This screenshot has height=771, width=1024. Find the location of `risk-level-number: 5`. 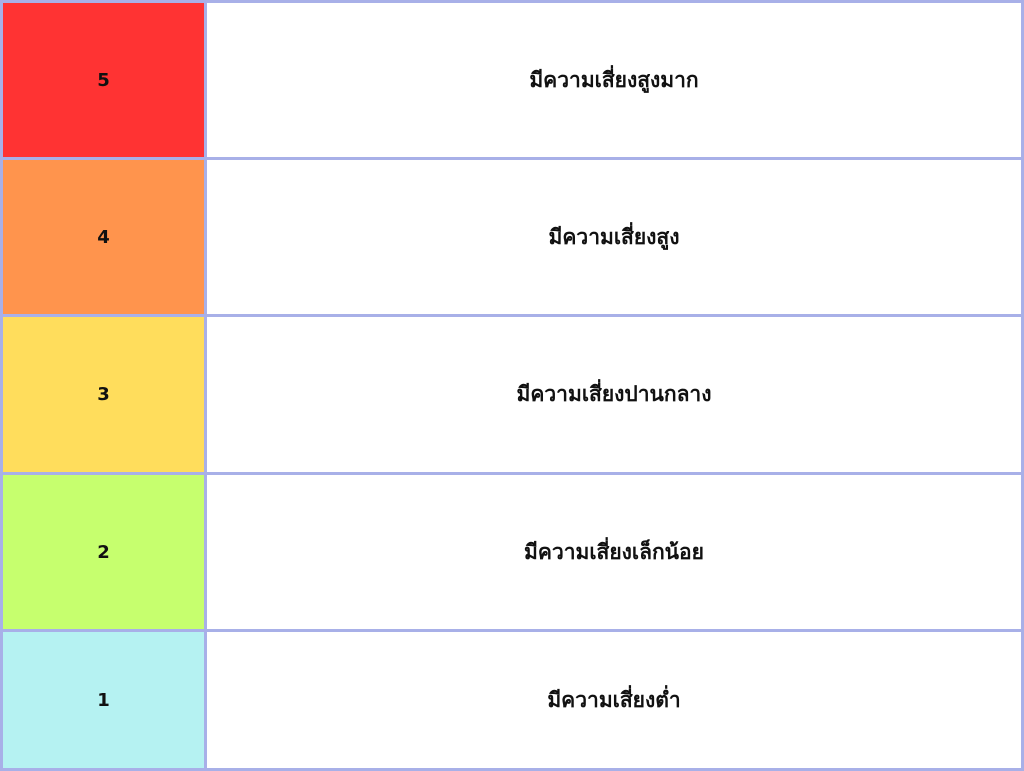

risk-level-number: 5 is located at coordinates (103, 80).